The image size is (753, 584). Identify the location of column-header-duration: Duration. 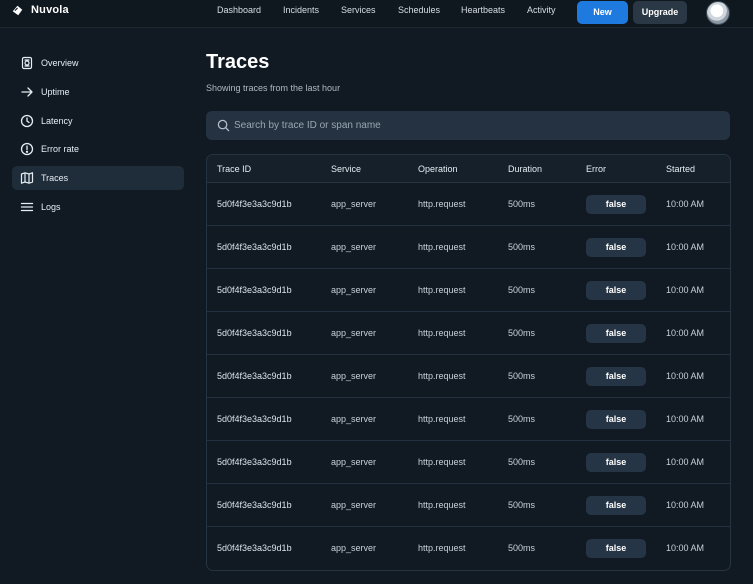
(525, 169).